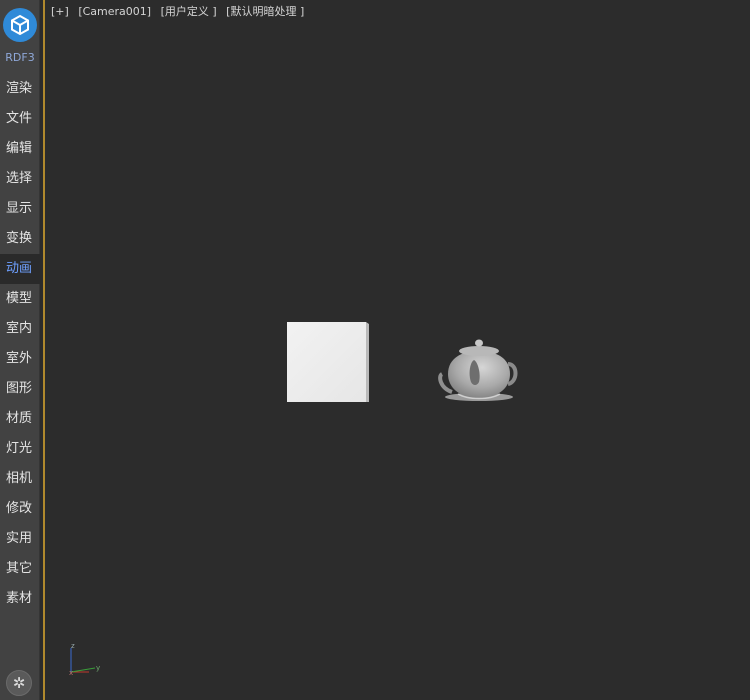 The height and width of the screenshot is (700, 750). Describe the element at coordinates (98, 668) in the screenshot. I see `axis-y-label: y` at that location.